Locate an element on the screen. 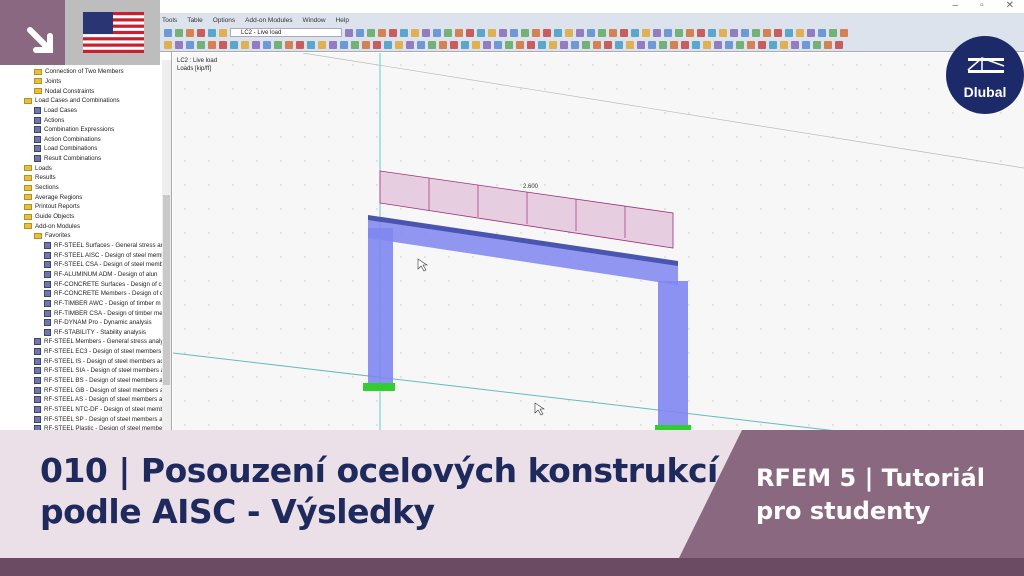  tree-item: RF-STEEL Surfaces - General stress ana is located at coordinates (106, 246).